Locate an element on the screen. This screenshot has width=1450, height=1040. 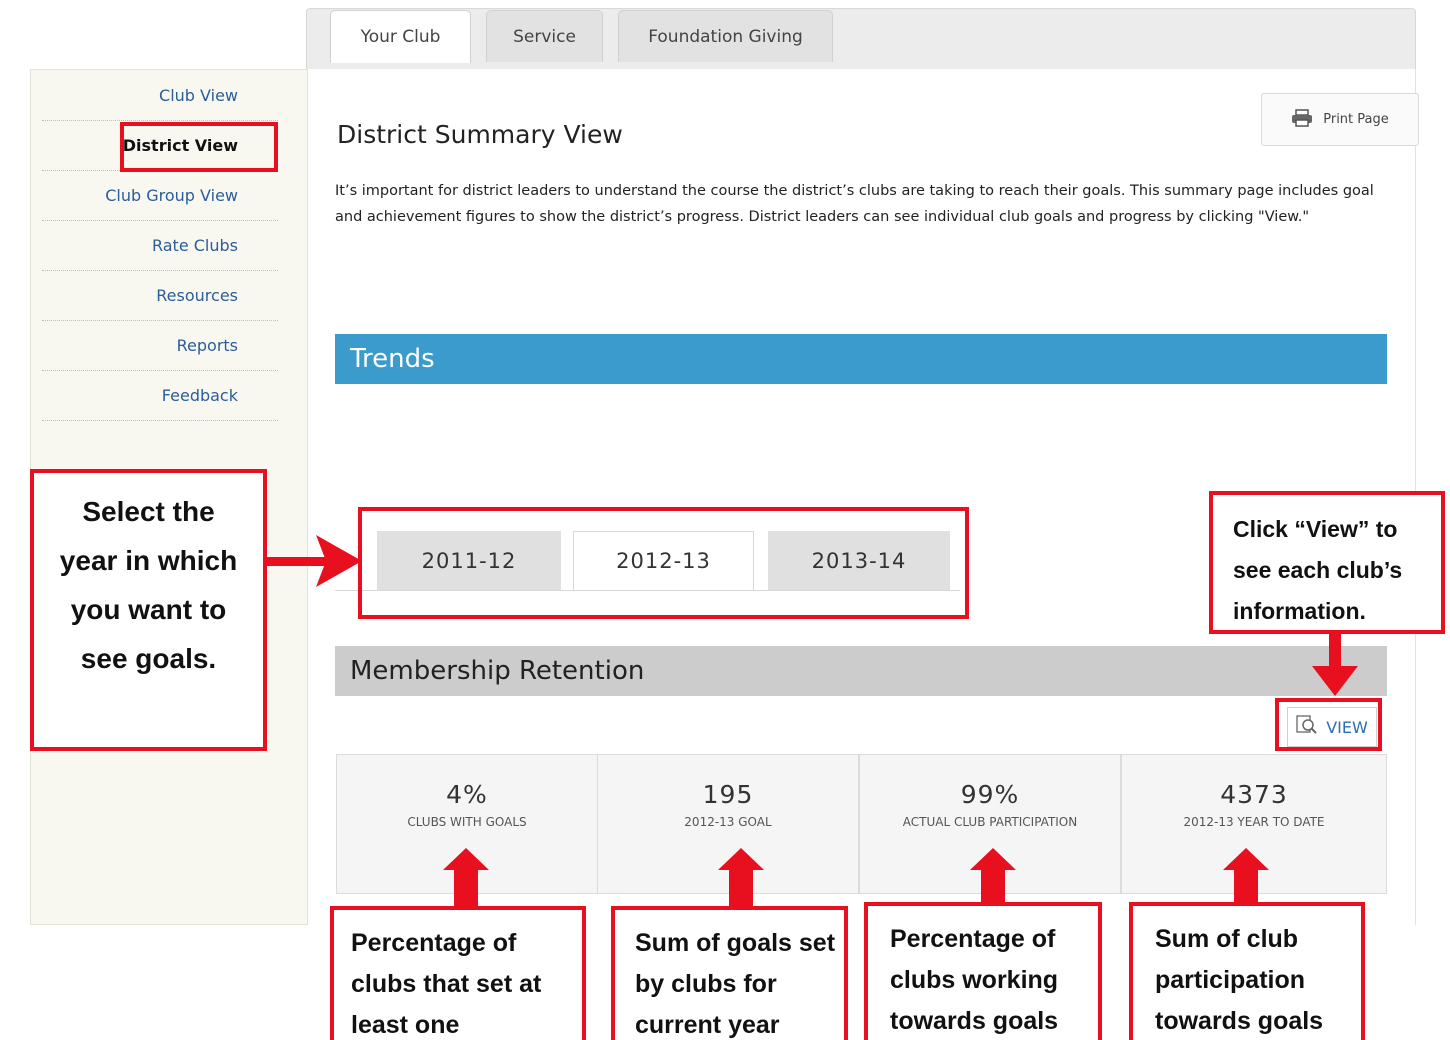
top-tab-bar is located at coordinates (861, 39).